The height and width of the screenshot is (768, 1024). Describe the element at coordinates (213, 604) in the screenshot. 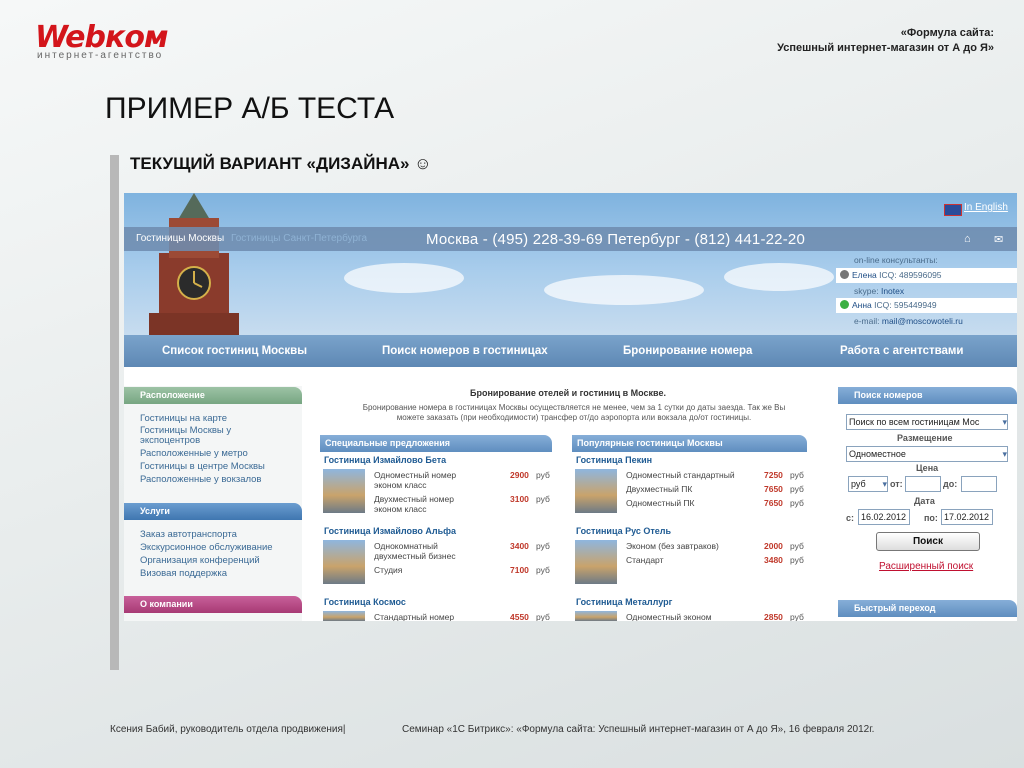

I see `about-header: О компании` at that location.